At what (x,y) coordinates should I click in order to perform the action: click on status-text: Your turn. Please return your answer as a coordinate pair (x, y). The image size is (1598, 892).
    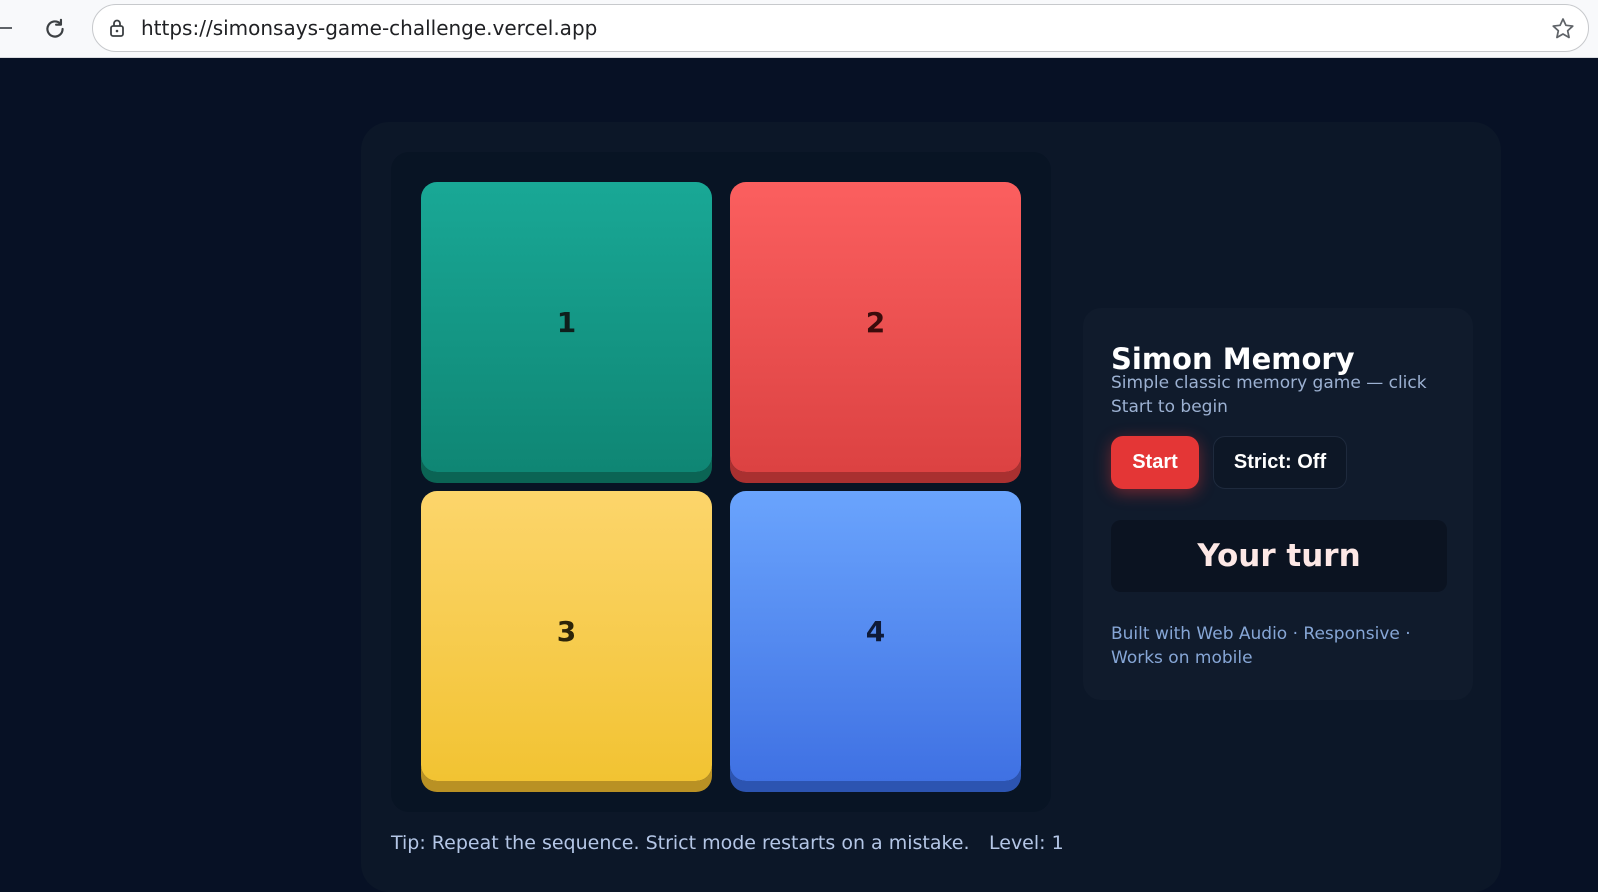
    Looking at the image, I should click on (1279, 556).